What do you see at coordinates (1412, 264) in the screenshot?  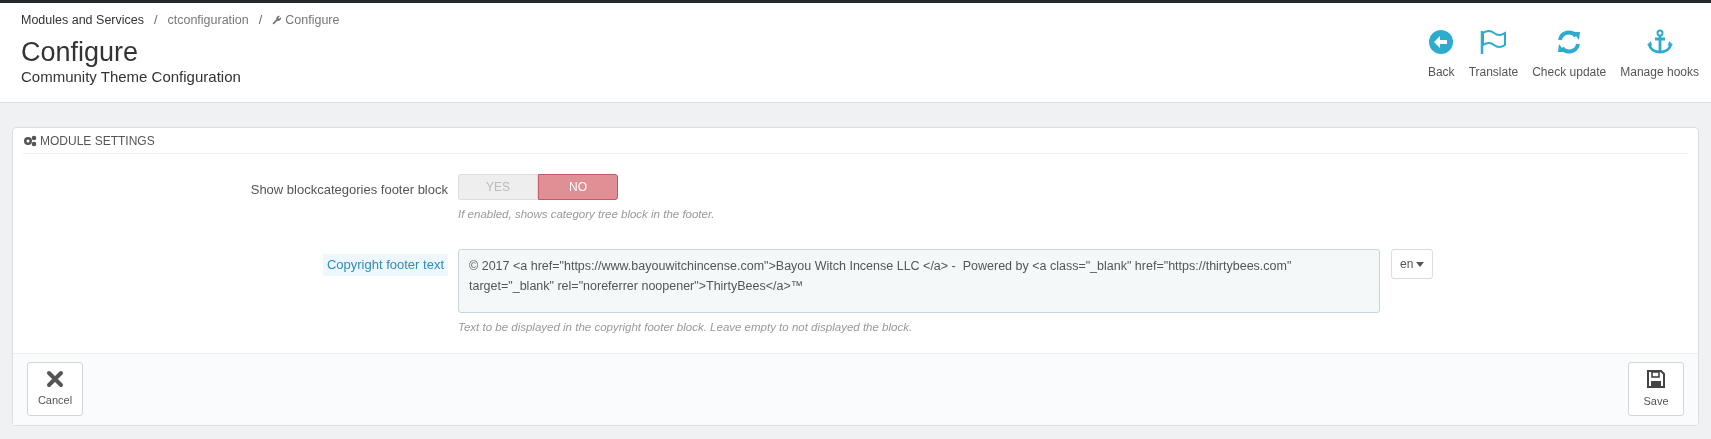 I see `language-dropdown: en` at bounding box center [1412, 264].